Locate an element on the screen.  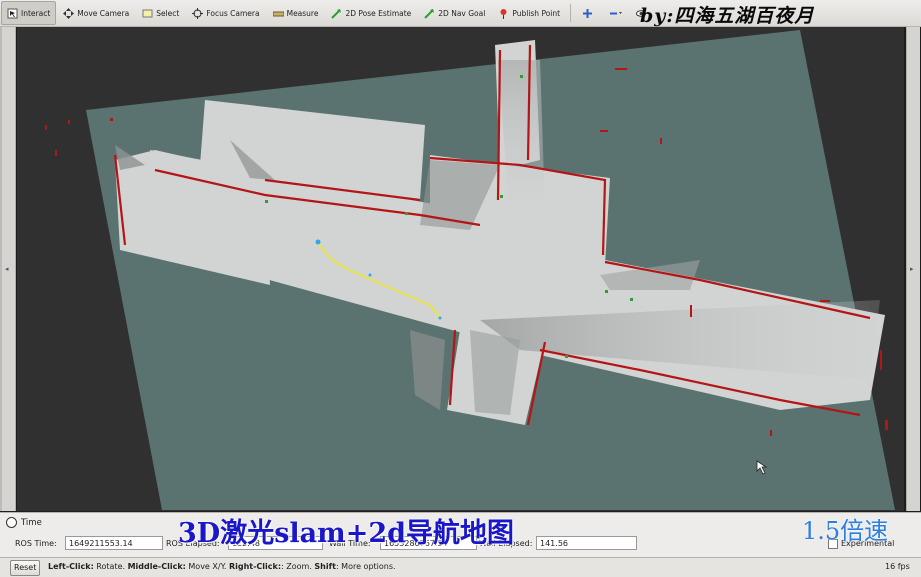
tool-publish-point: Publish Point is located at coordinates (529, 13).